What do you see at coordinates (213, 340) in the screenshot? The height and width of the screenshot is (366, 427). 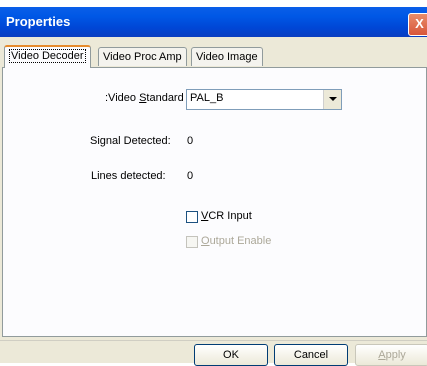 I see `divider` at bounding box center [213, 340].